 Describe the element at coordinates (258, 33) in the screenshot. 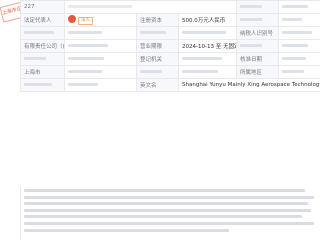

I see `taxpayer-id-label: 纳税人识别号` at that location.